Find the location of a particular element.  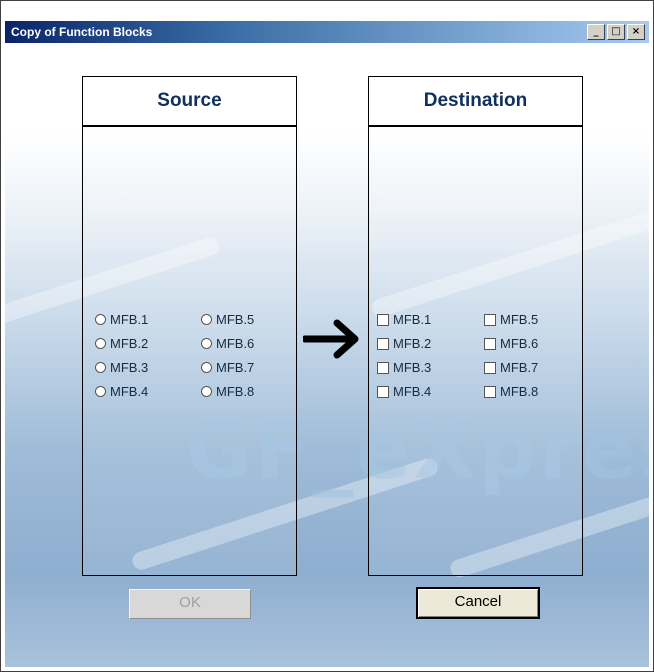

destination-option-mfb2: MFB.2 is located at coordinates (404, 343).